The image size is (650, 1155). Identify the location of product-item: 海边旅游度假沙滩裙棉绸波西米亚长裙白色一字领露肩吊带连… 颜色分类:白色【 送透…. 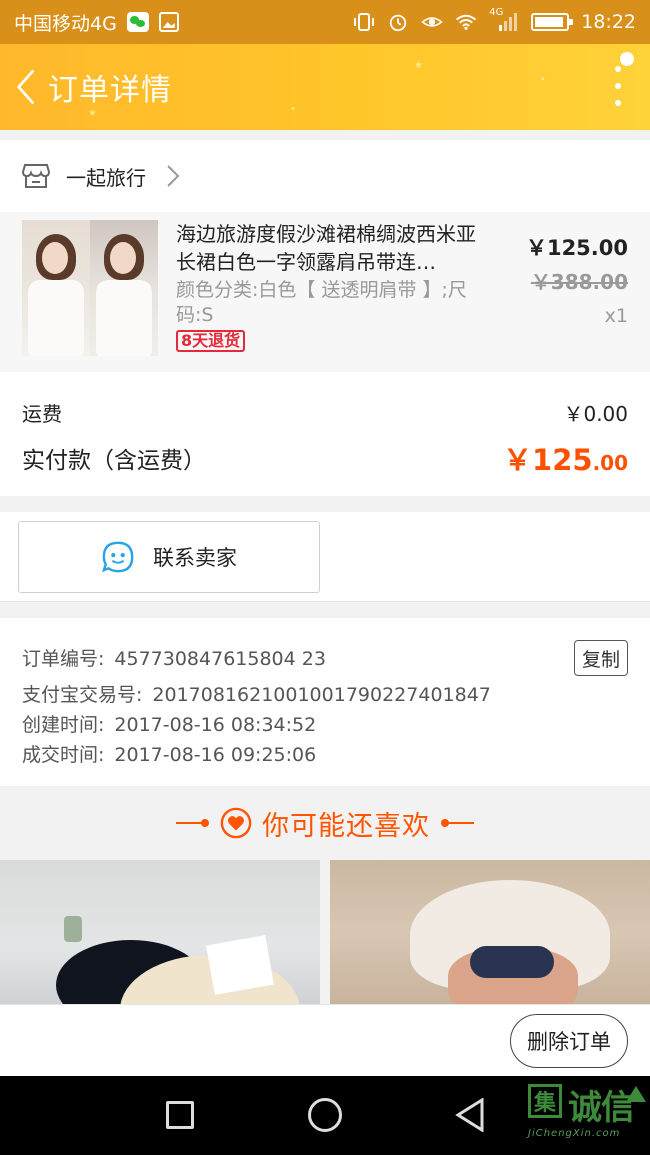
(325, 292).